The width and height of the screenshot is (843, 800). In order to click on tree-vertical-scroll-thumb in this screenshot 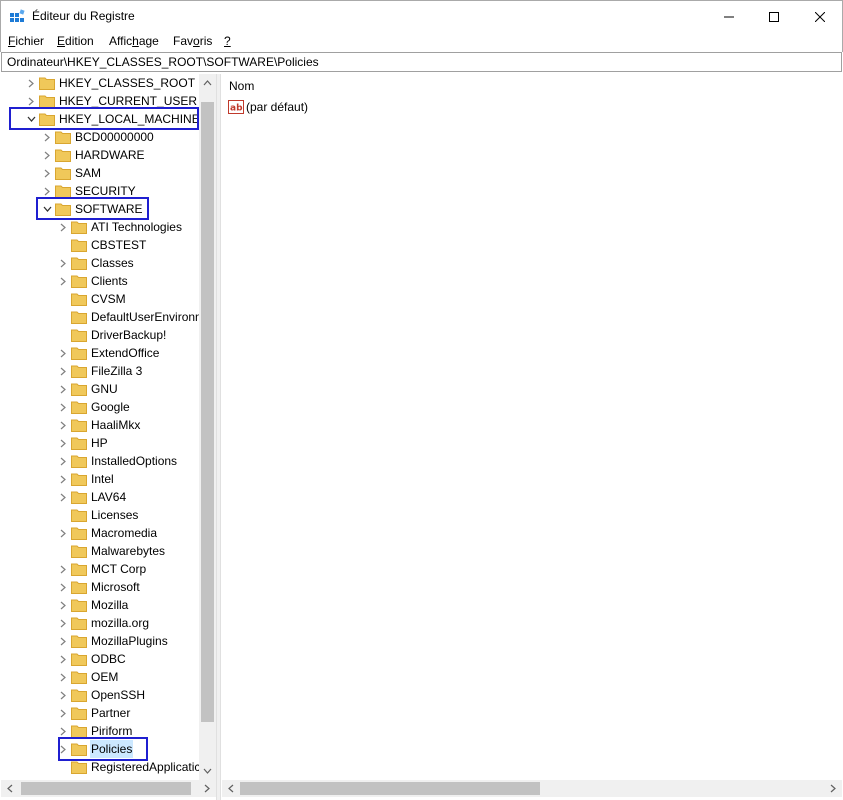, I will do `click(207, 412)`.